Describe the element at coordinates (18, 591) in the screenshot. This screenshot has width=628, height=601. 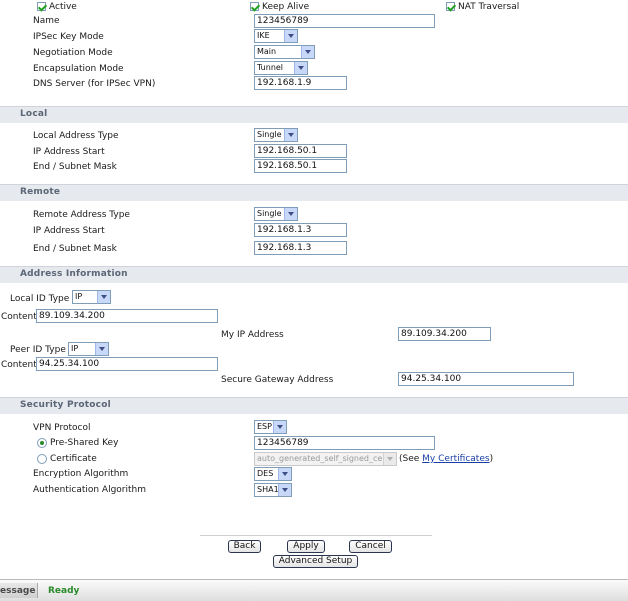
I see `status-label: essage` at that location.